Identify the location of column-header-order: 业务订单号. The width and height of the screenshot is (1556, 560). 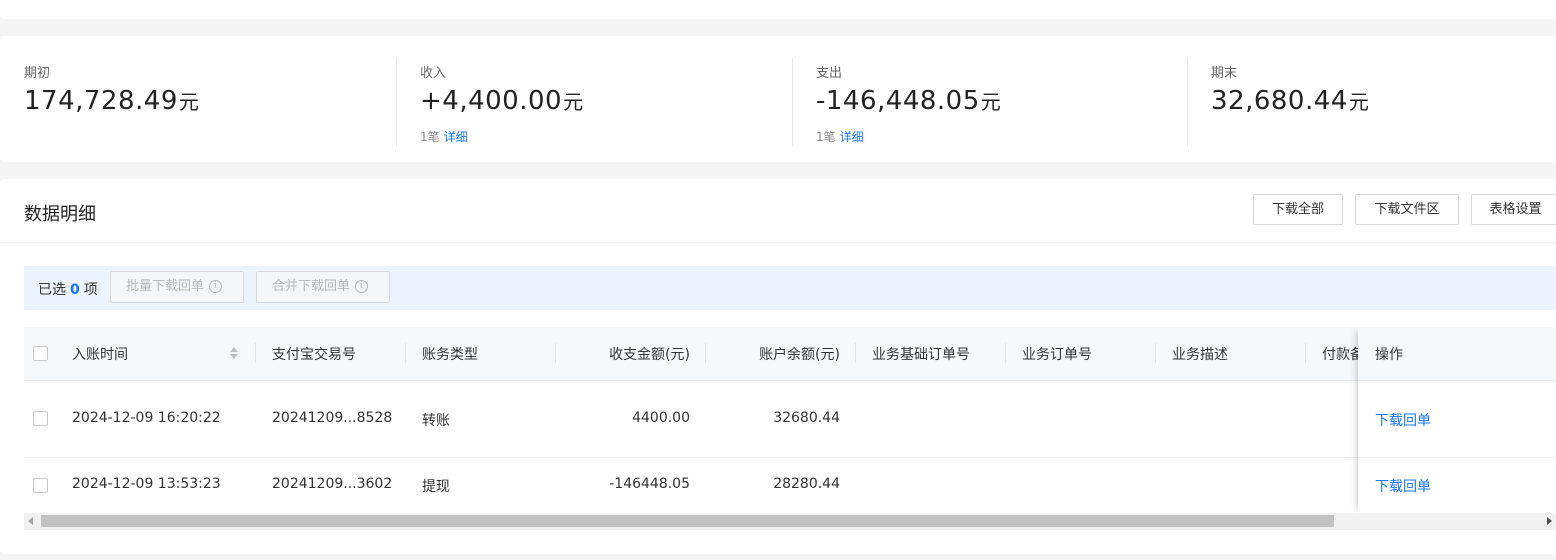
(1057, 355).